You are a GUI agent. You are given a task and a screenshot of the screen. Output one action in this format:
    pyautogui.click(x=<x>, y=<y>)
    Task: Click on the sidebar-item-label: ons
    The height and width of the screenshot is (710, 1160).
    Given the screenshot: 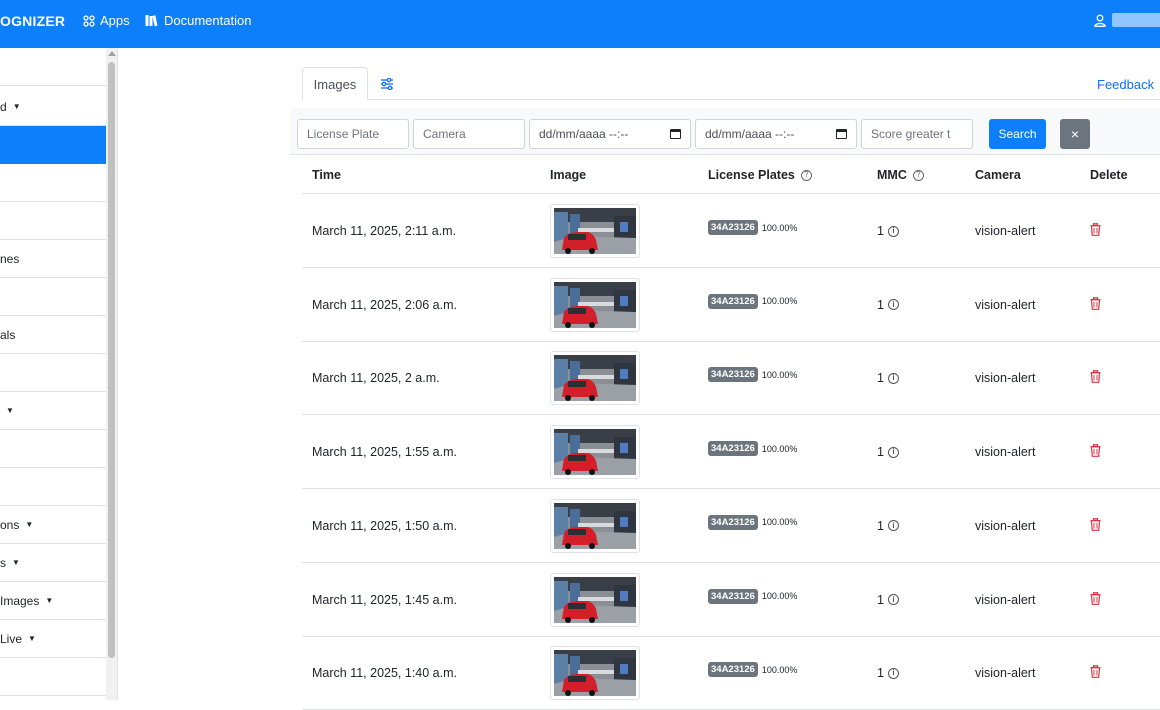 What is the action you would take?
    pyautogui.click(x=10, y=524)
    